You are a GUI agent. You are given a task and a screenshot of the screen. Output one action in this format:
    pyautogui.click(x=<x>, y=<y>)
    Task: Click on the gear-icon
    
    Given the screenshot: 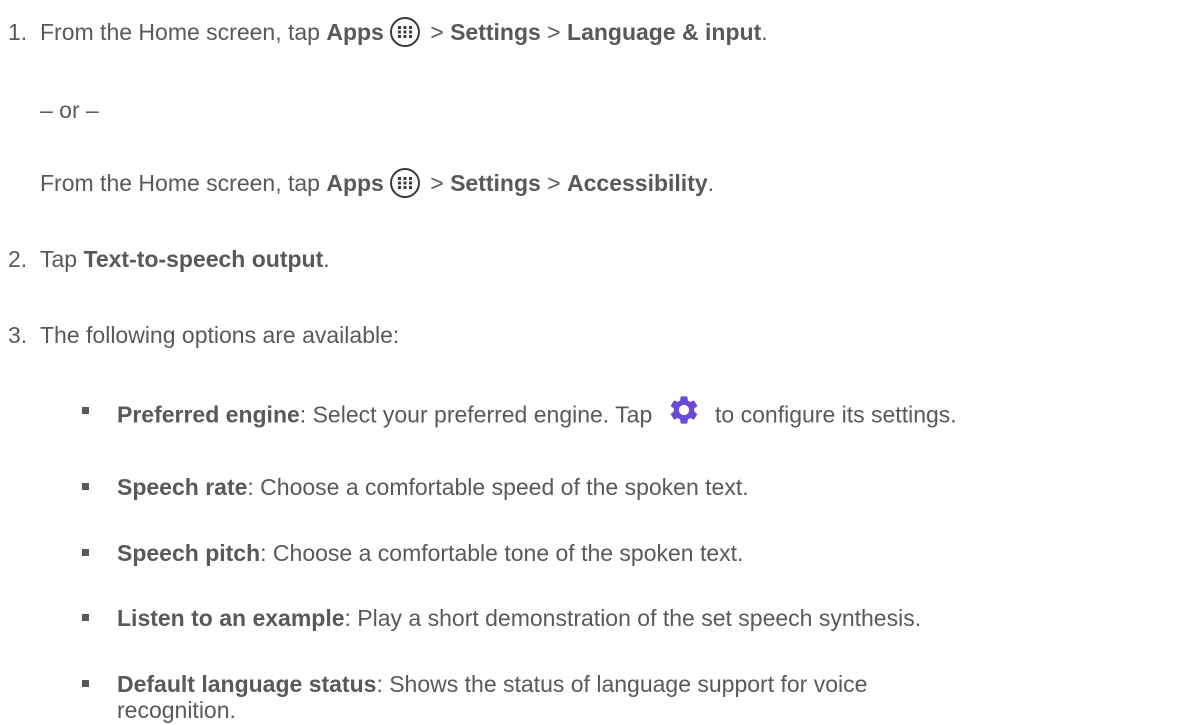 What is the action you would take?
    pyautogui.click(x=684, y=413)
    